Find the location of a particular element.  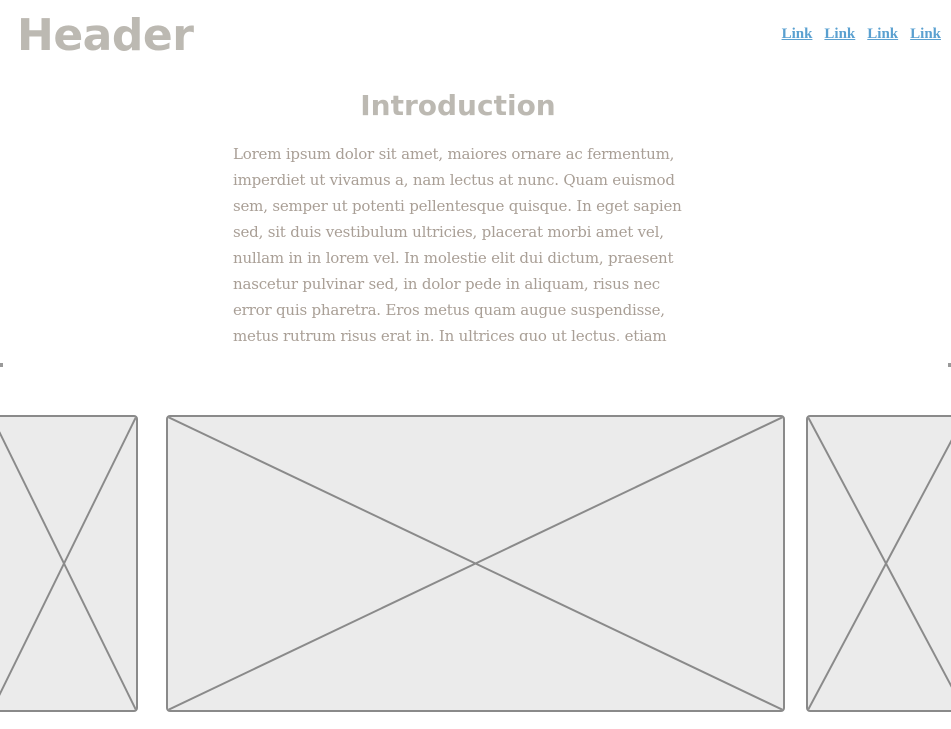

divider-mark-left is located at coordinates (1, 365).